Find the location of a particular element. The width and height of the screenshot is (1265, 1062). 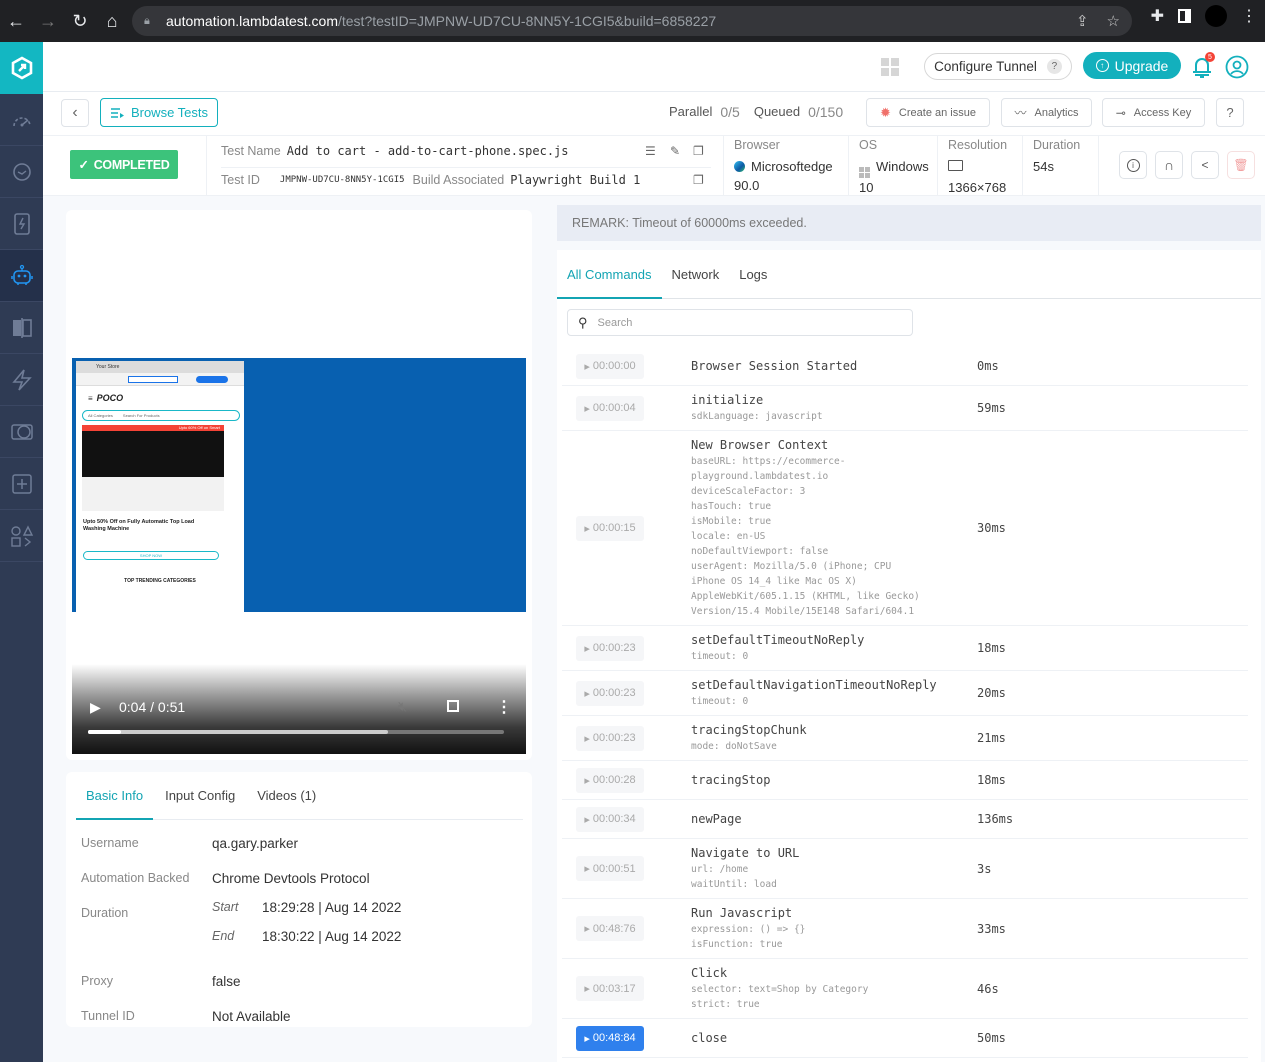

magnet-button: ∩ is located at coordinates (1169, 165).